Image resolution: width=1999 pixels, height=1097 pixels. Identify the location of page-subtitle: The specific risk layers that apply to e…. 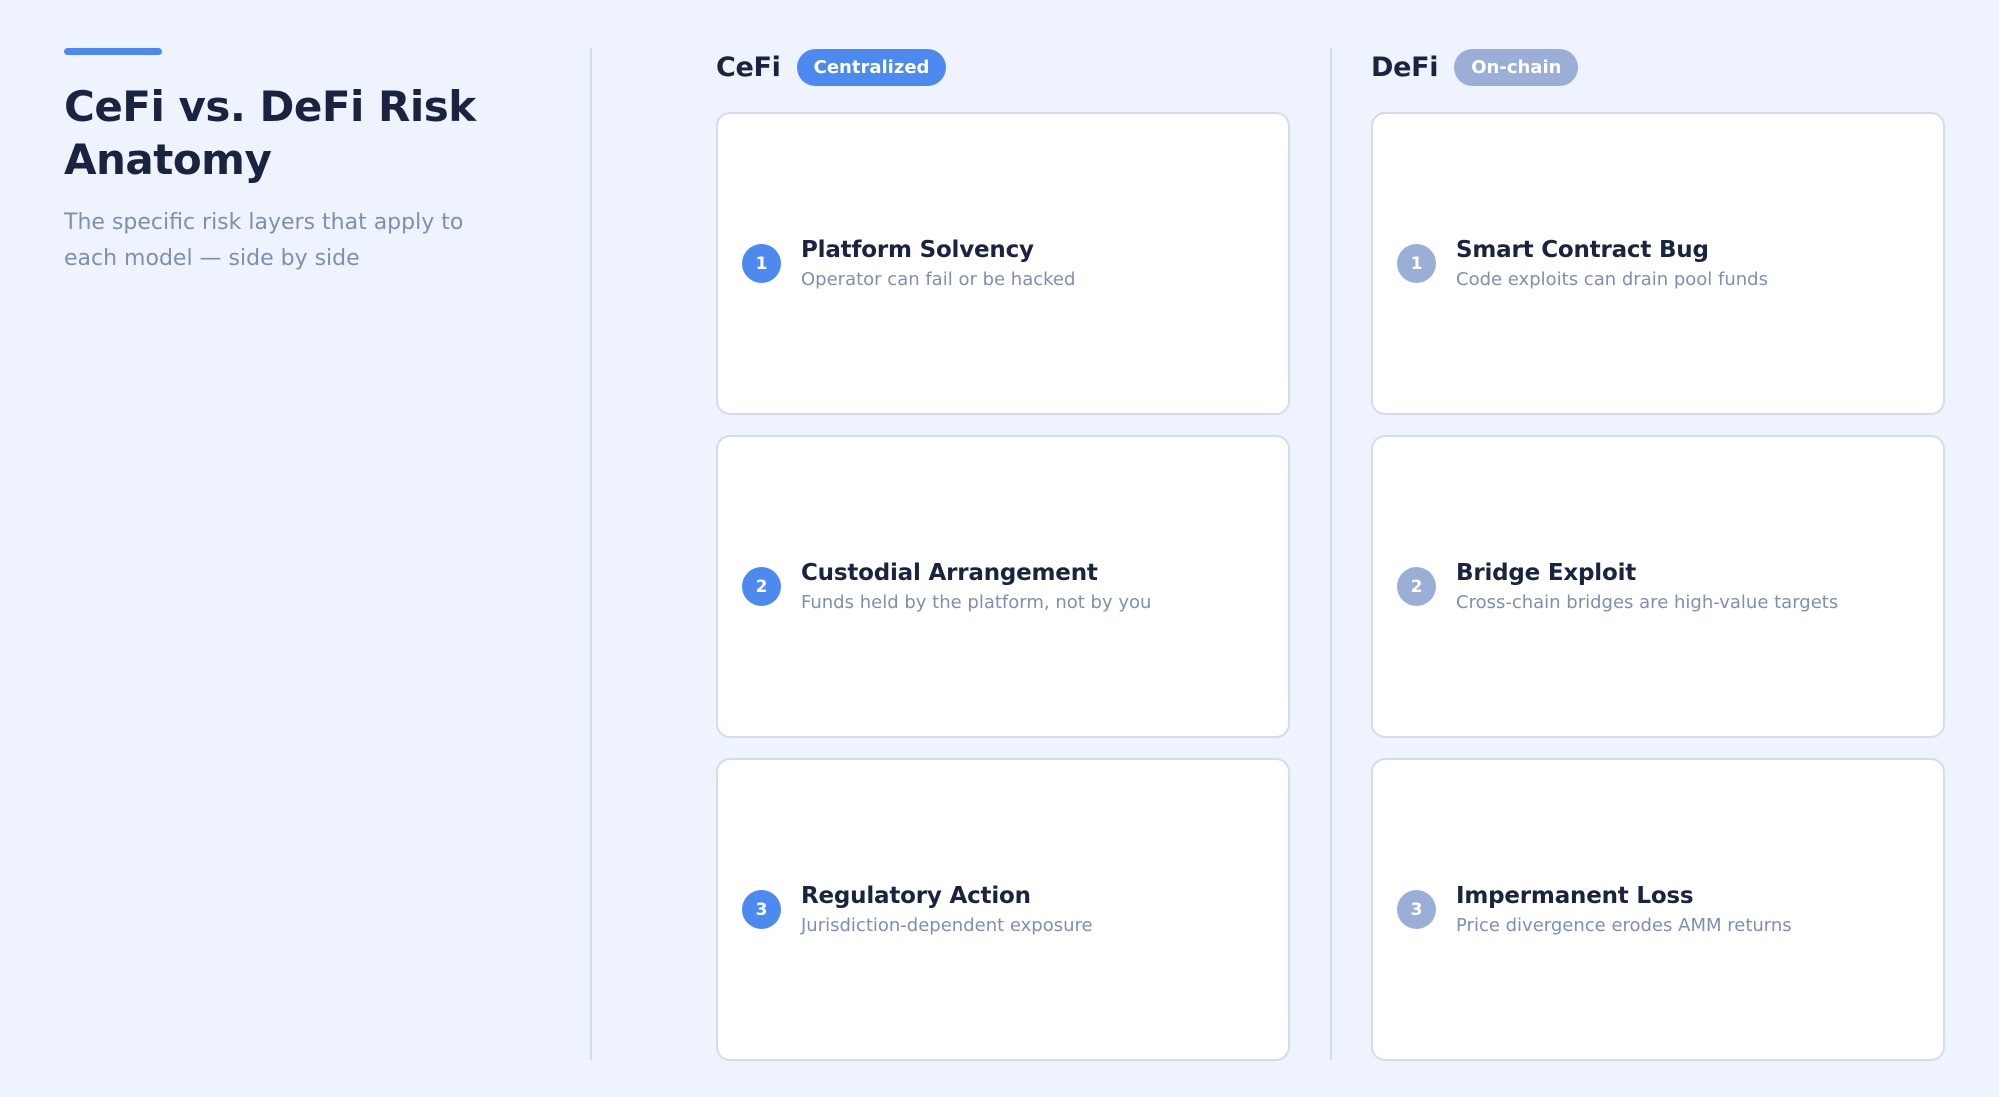
(264, 240).